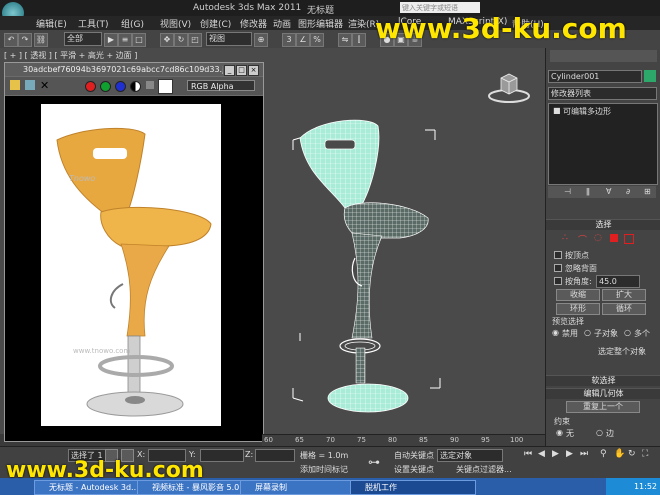 Image resolution: width=660 pixels, height=495 pixels. What do you see at coordinates (627, 332) in the screenshot?
I see `radio-multi-icon: ○` at bounding box center [627, 332].